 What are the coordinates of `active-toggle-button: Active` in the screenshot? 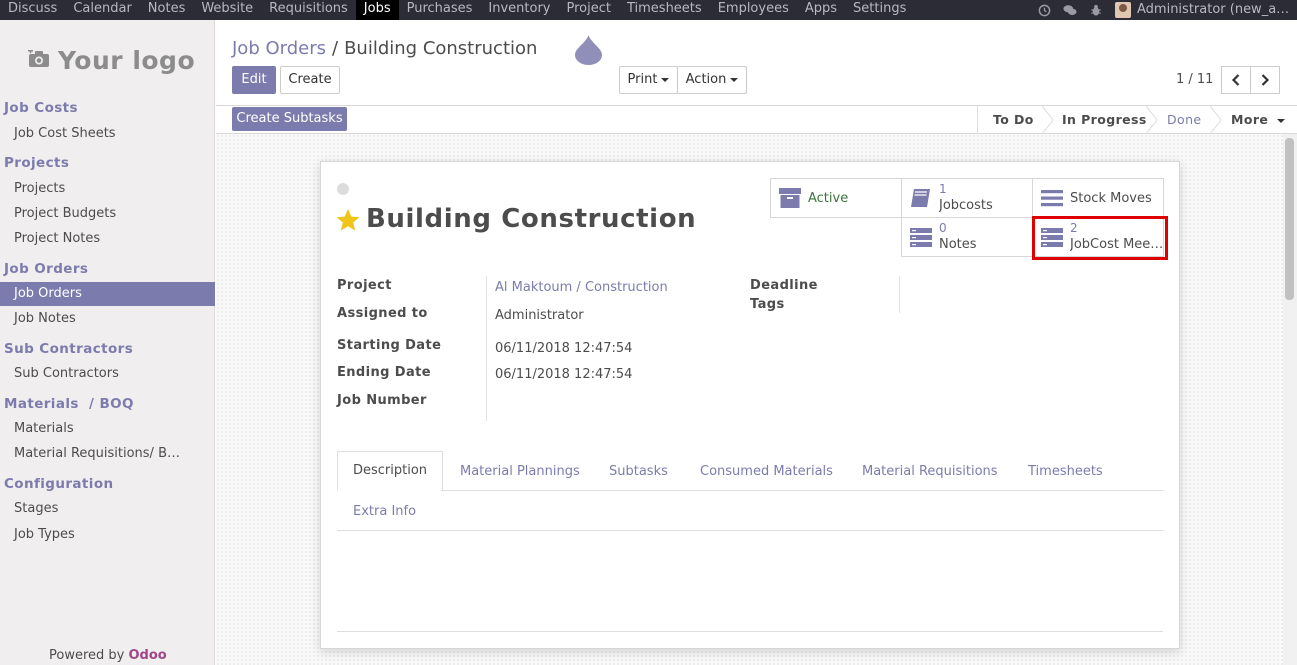 It's located at (836, 198).